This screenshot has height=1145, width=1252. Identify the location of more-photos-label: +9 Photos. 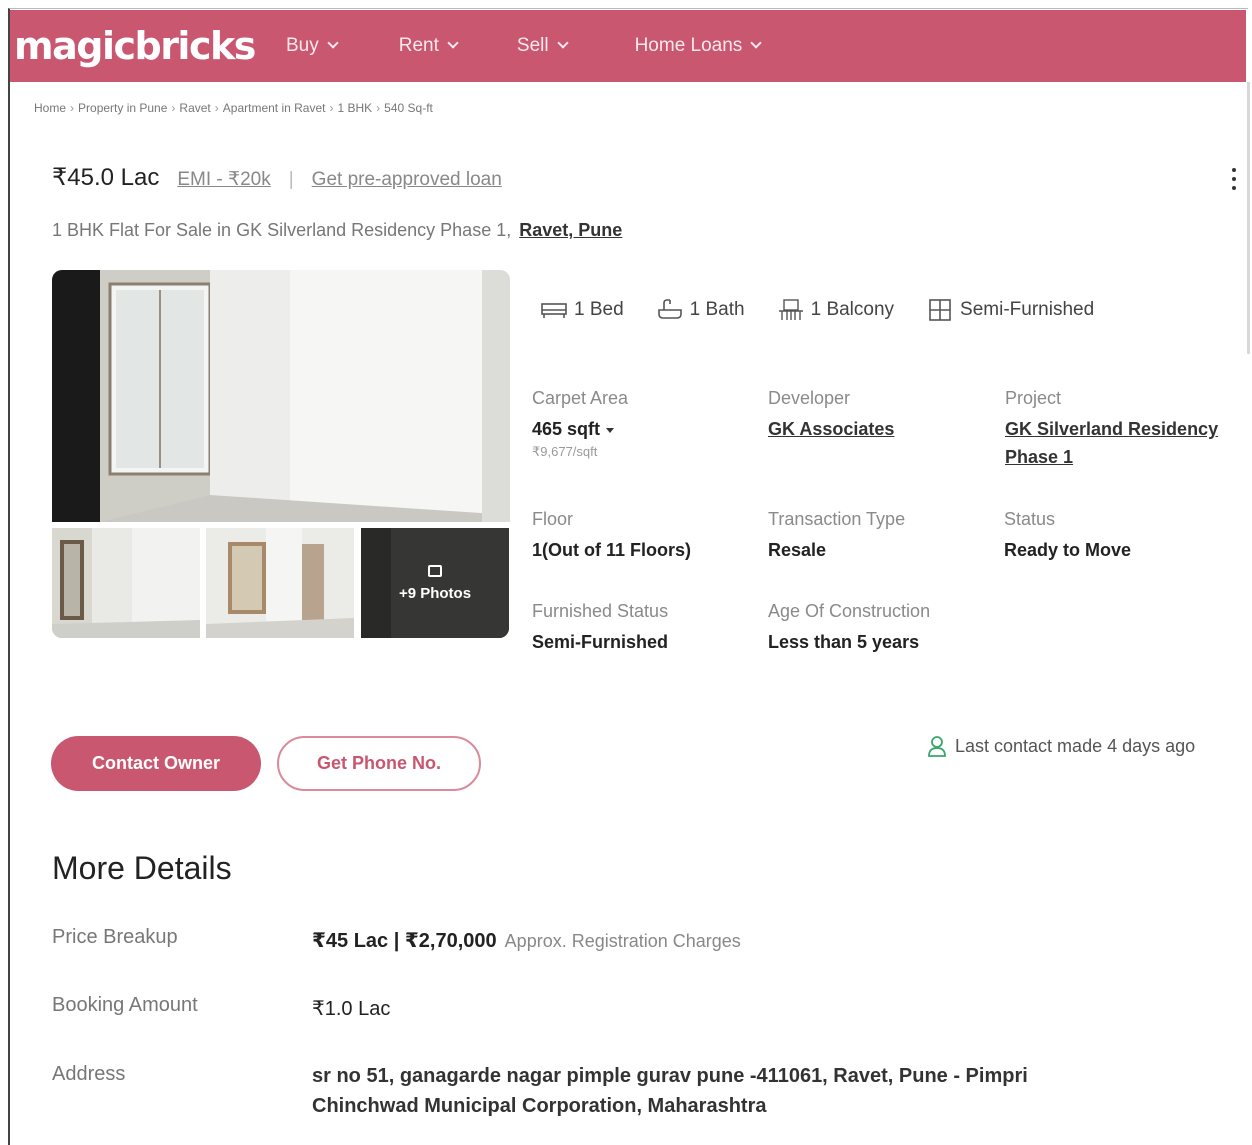
(435, 593).